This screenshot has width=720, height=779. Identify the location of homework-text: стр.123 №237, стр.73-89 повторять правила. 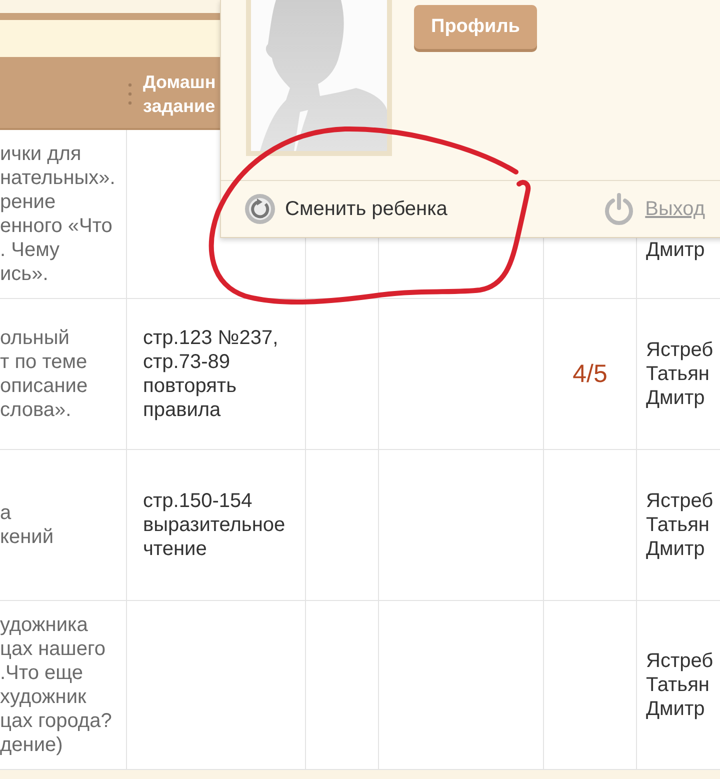
(210, 374).